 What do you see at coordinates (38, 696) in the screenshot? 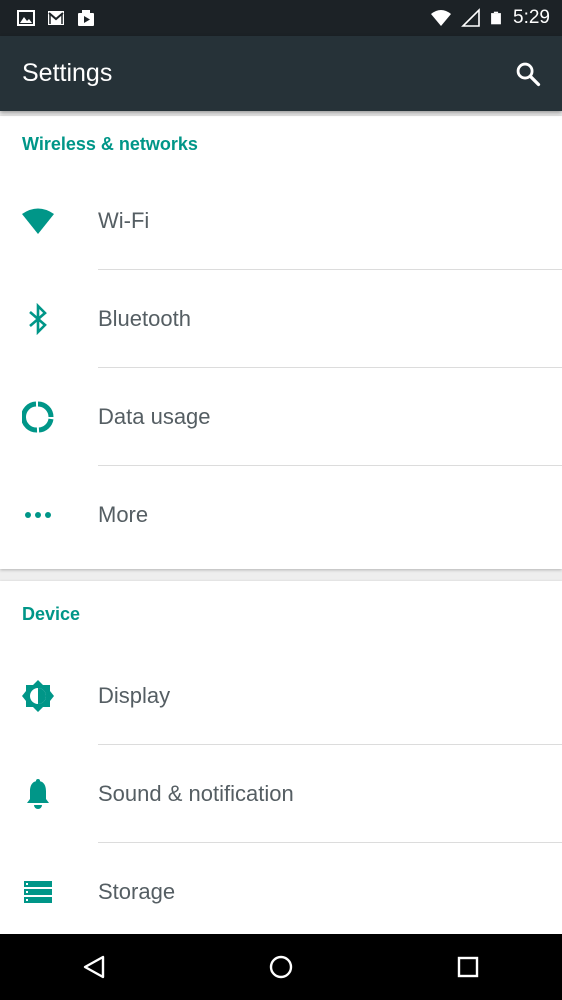
I see `brightness-icon` at bounding box center [38, 696].